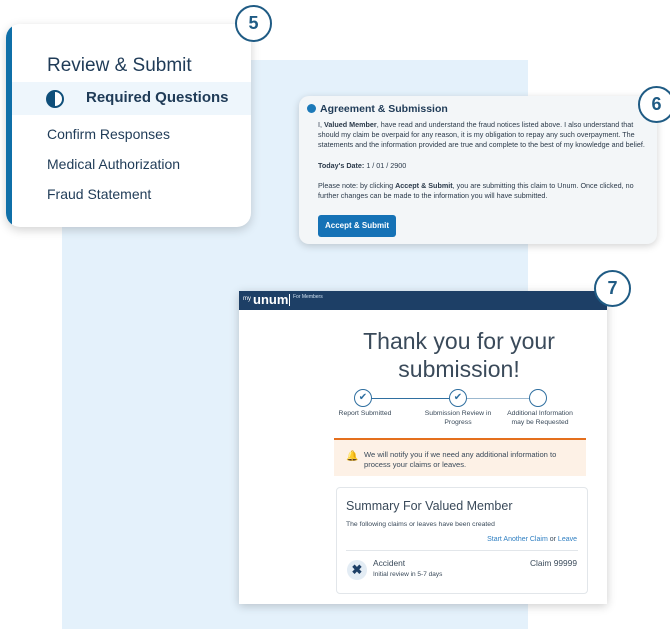 Image resolution: width=670 pixels, height=629 pixels. What do you see at coordinates (55, 99) in the screenshot?
I see `half-circle-progress-icon` at bounding box center [55, 99].